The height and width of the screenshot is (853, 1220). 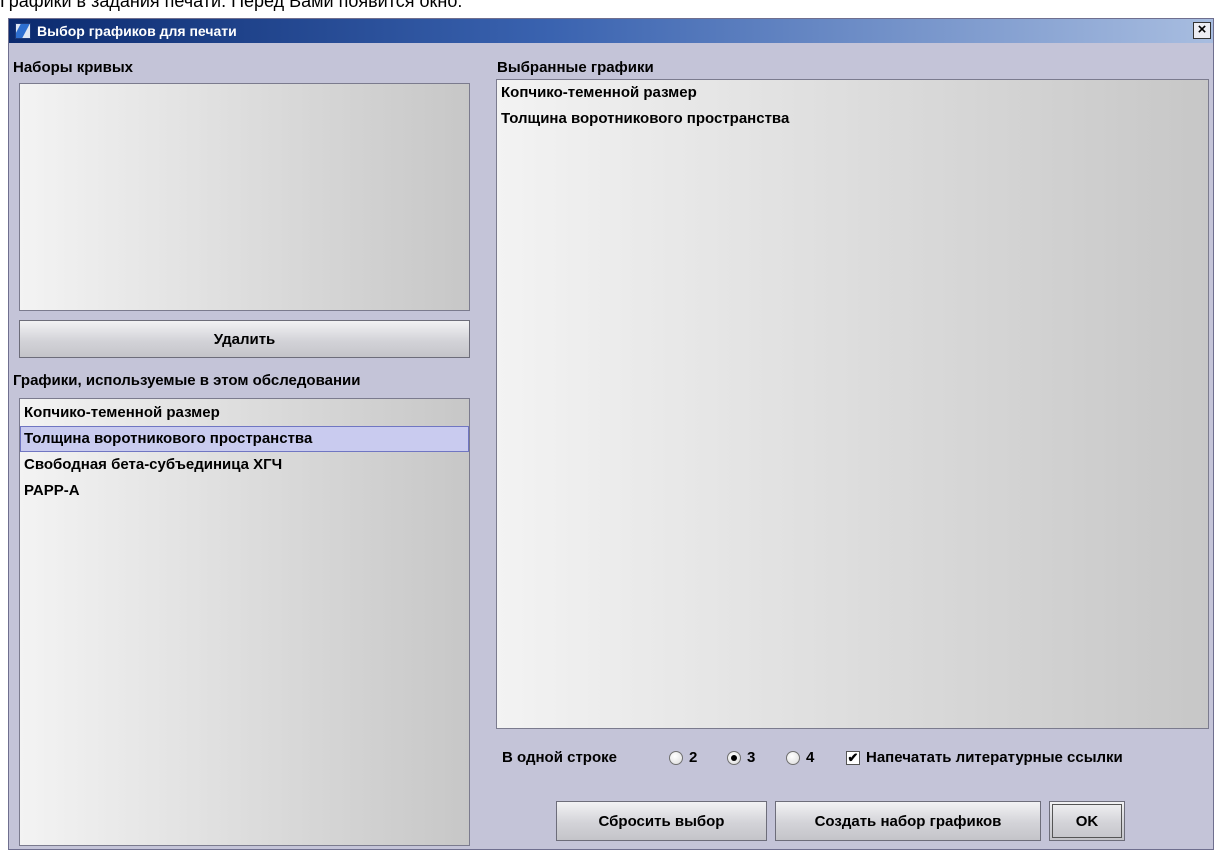 I want to click on radio-4-label: 4, so click(x=810, y=757).